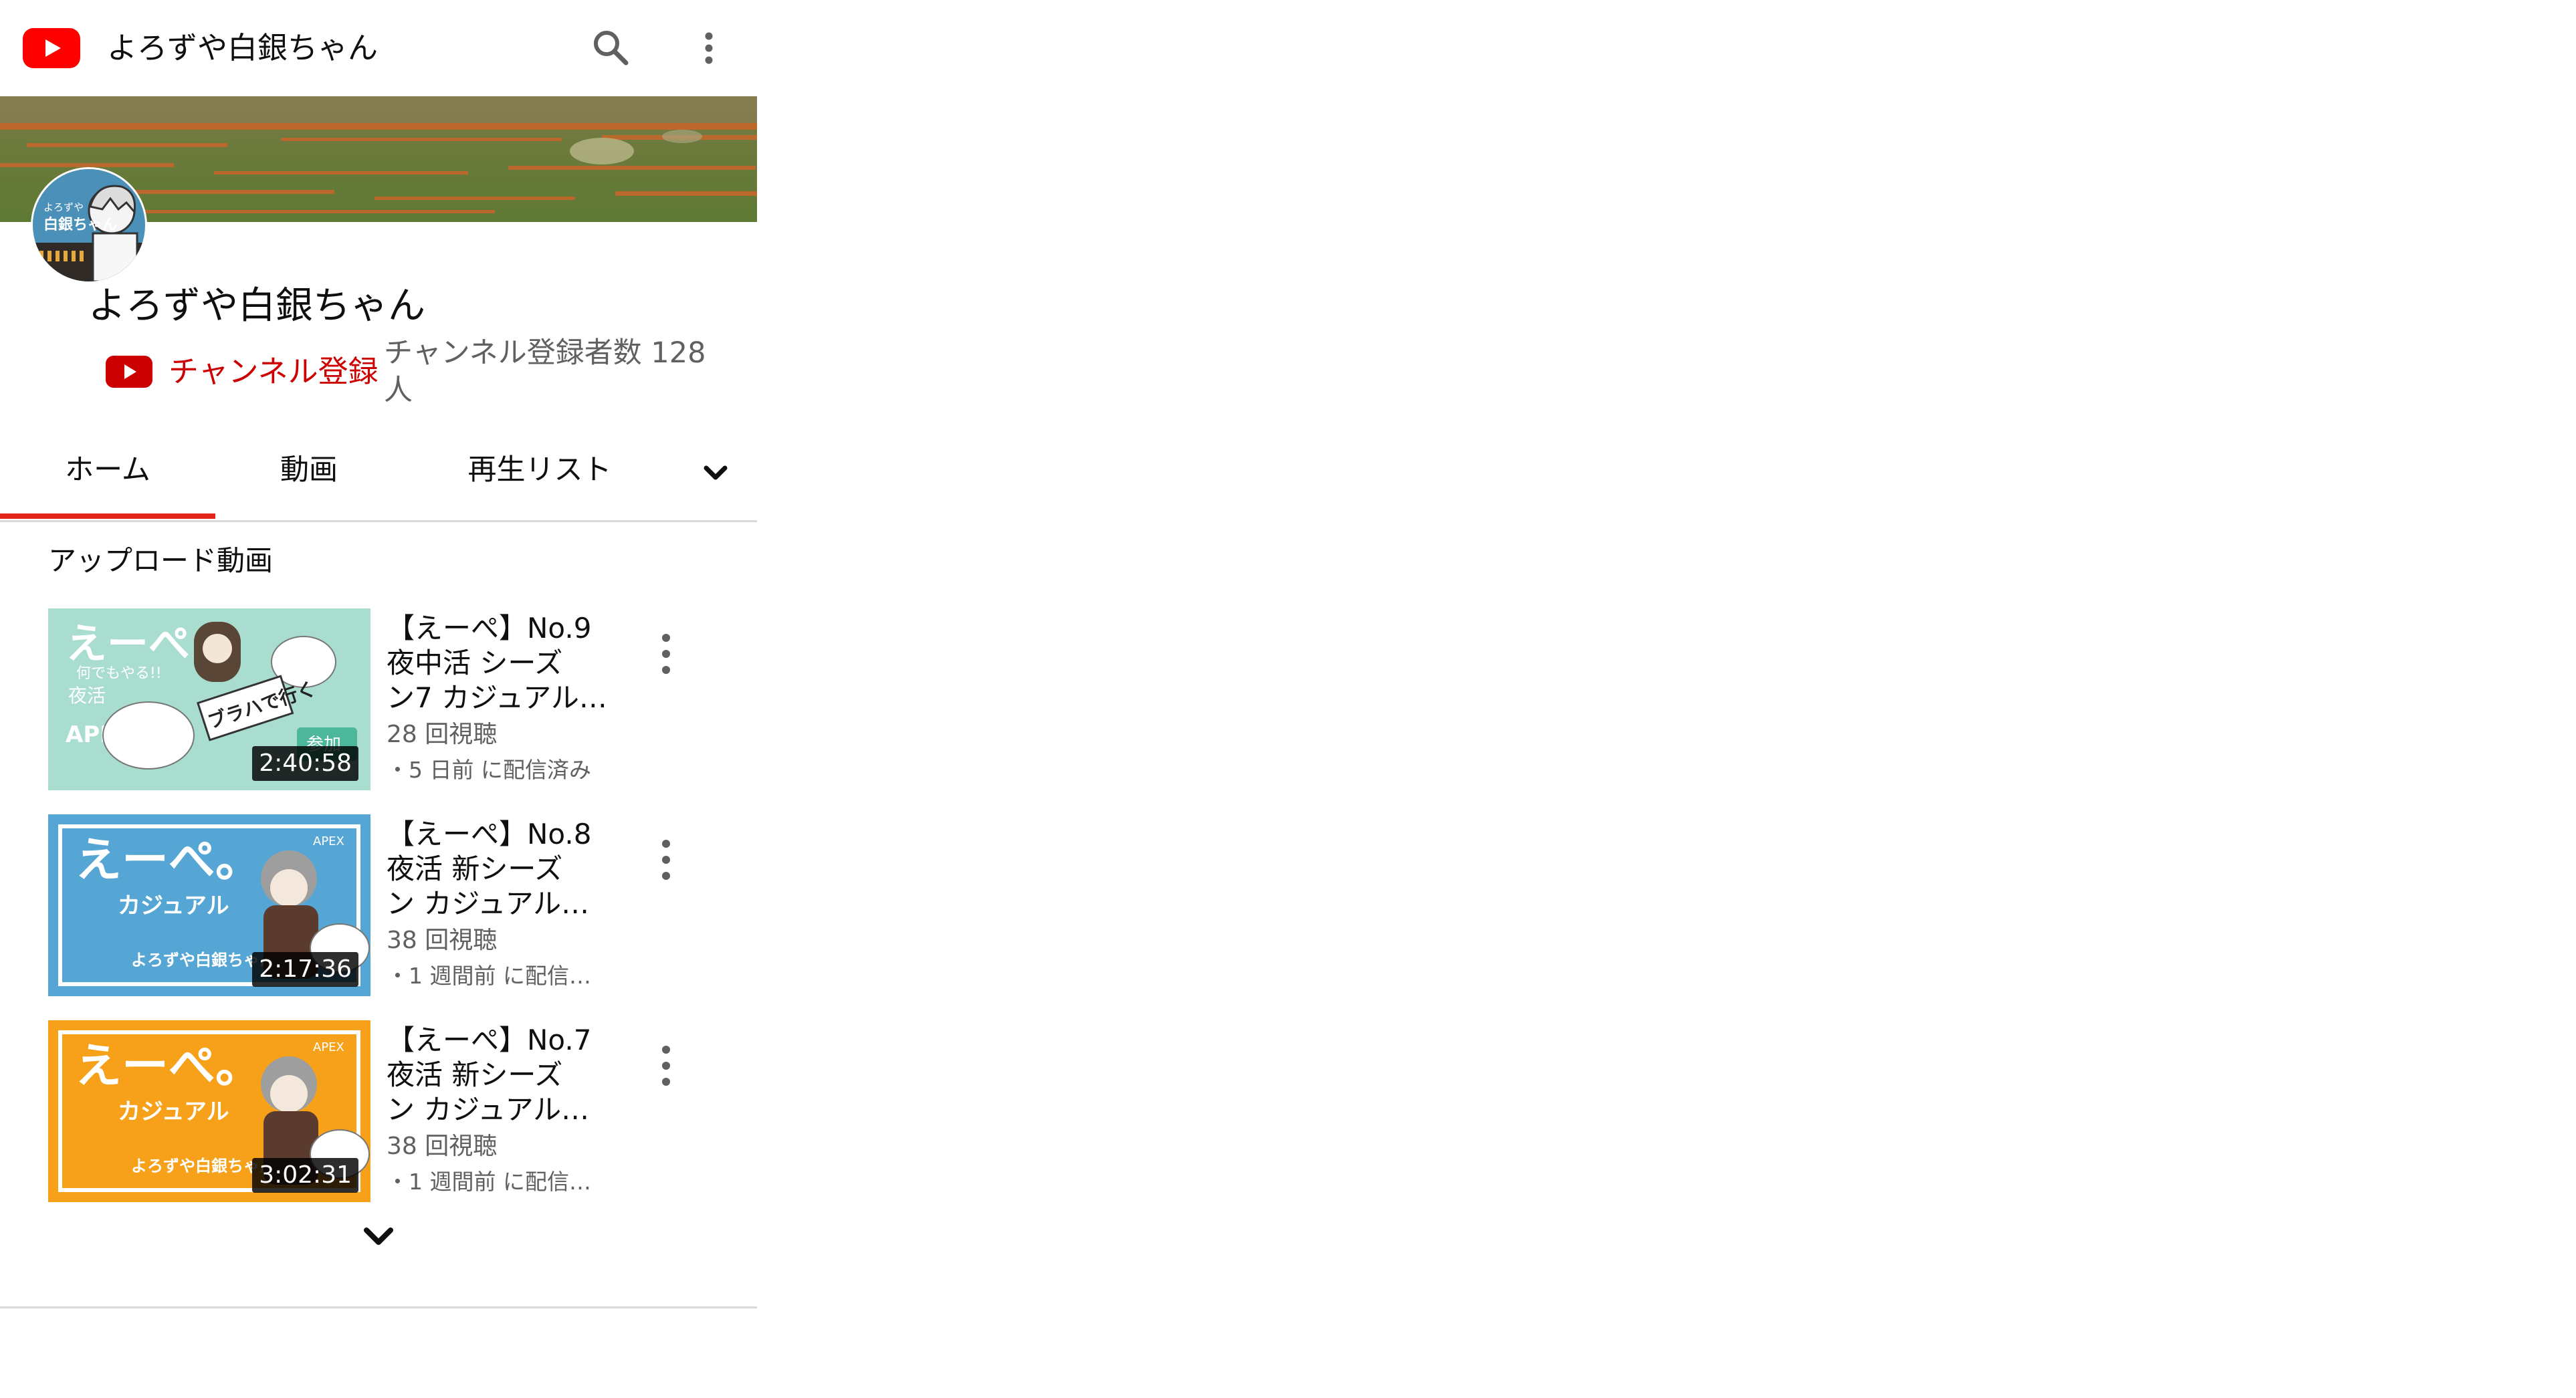 Image resolution: width=2576 pixels, height=1398 pixels. Describe the element at coordinates (119, 673) in the screenshot. I see `thumb-text: 何でもやる!!` at that location.